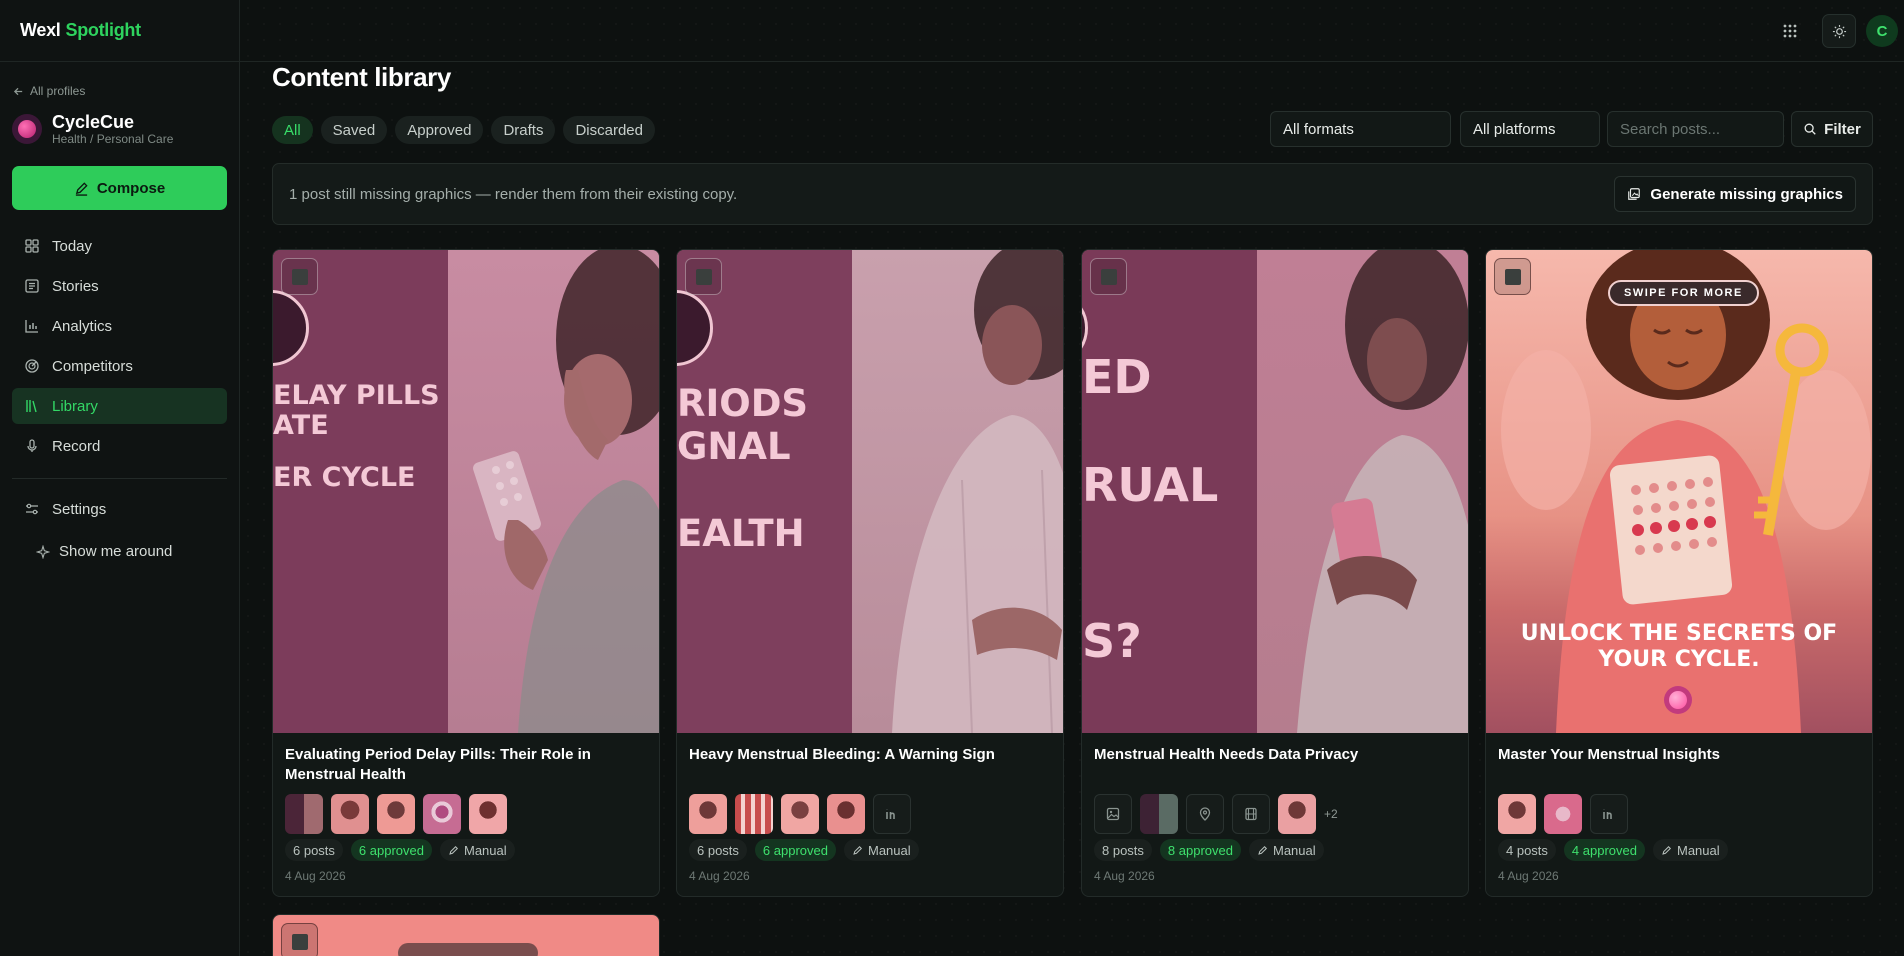 This screenshot has width=1904, height=956. I want to click on poster-text: ATE, so click(301, 425).